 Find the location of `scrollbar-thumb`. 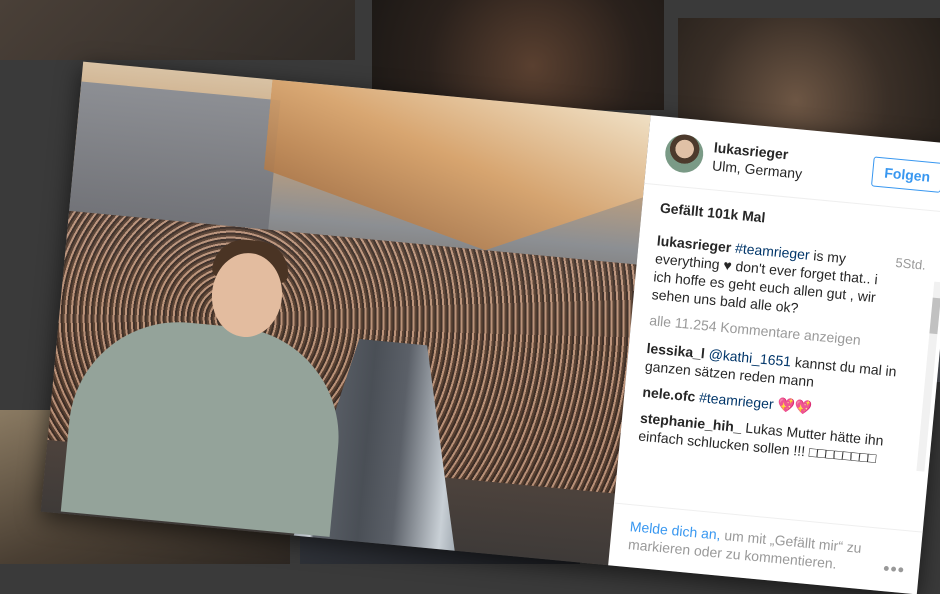

scrollbar-thumb is located at coordinates (934, 316).